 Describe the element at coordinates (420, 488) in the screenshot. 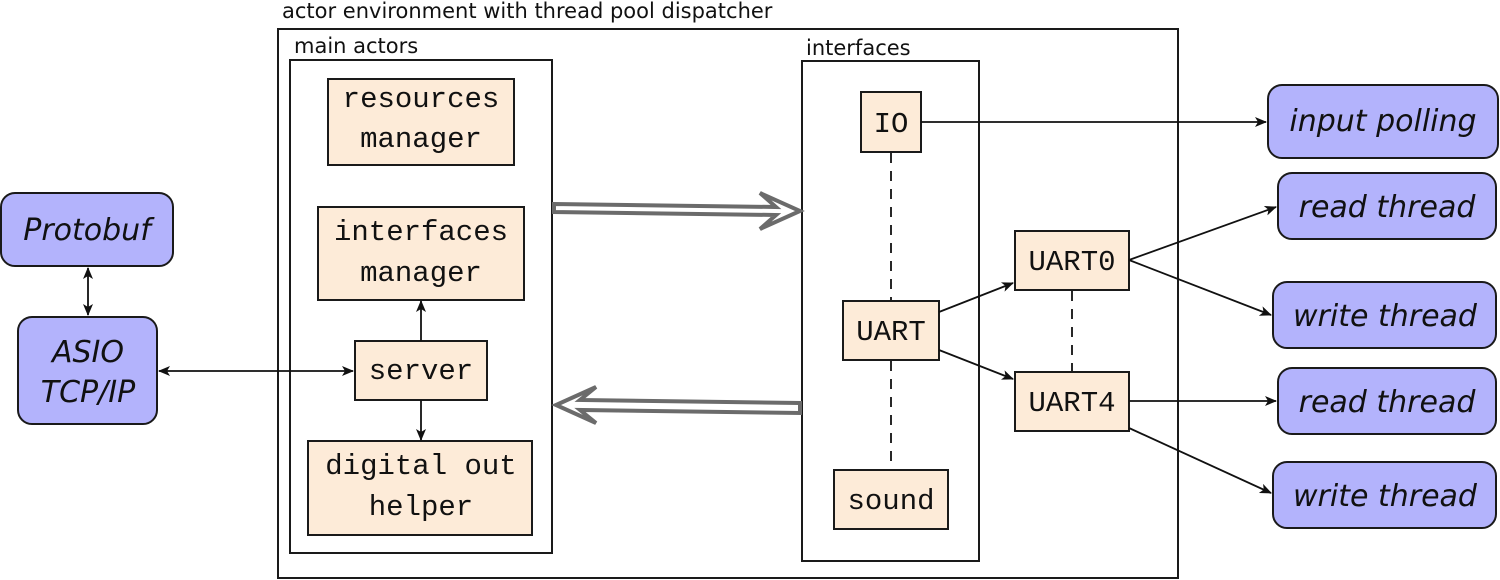

I see `digital-out-helper-node: digital out helper` at that location.